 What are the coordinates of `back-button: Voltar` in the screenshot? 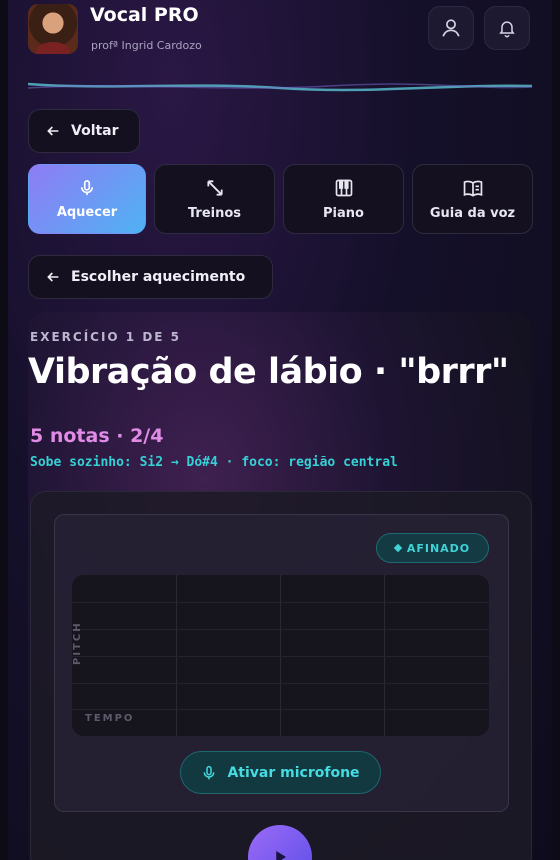 It's located at (84, 131).